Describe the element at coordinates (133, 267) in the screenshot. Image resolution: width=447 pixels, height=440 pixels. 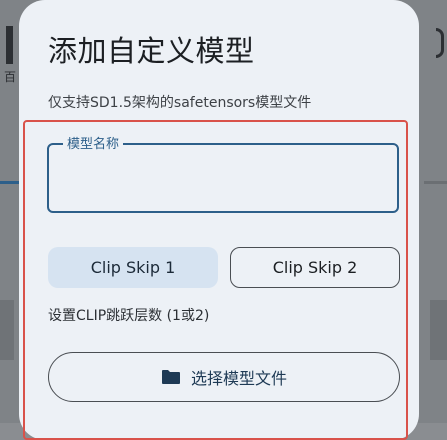
I see `clip-skip-1-button: Clip Skip 1` at that location.